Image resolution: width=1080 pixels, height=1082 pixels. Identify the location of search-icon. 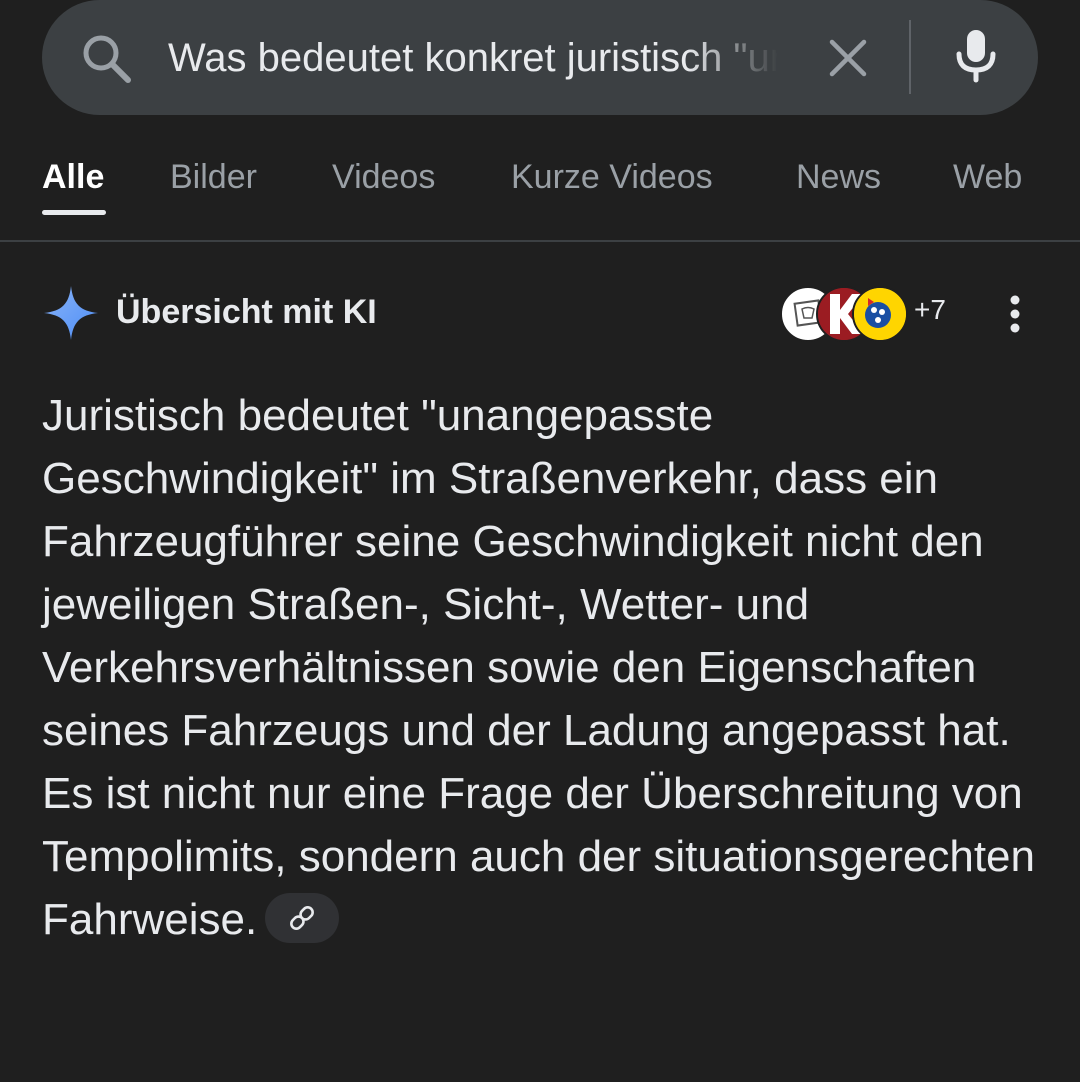
(106, 58).